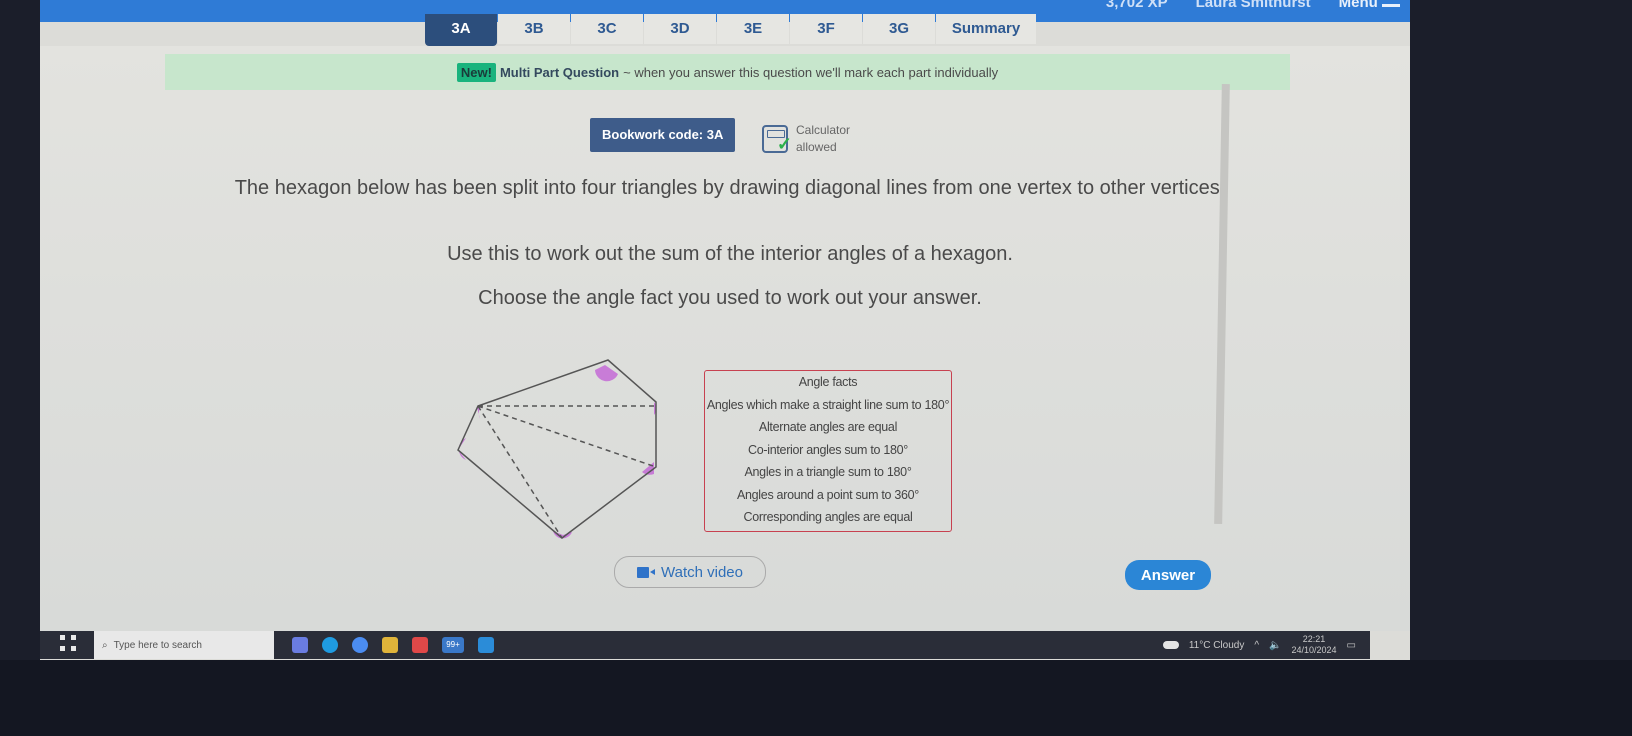  Describe the element at coordinates (828, 517) in the screenshot. I see `angle-fact-option: Corresponding angles are equal` at that location.